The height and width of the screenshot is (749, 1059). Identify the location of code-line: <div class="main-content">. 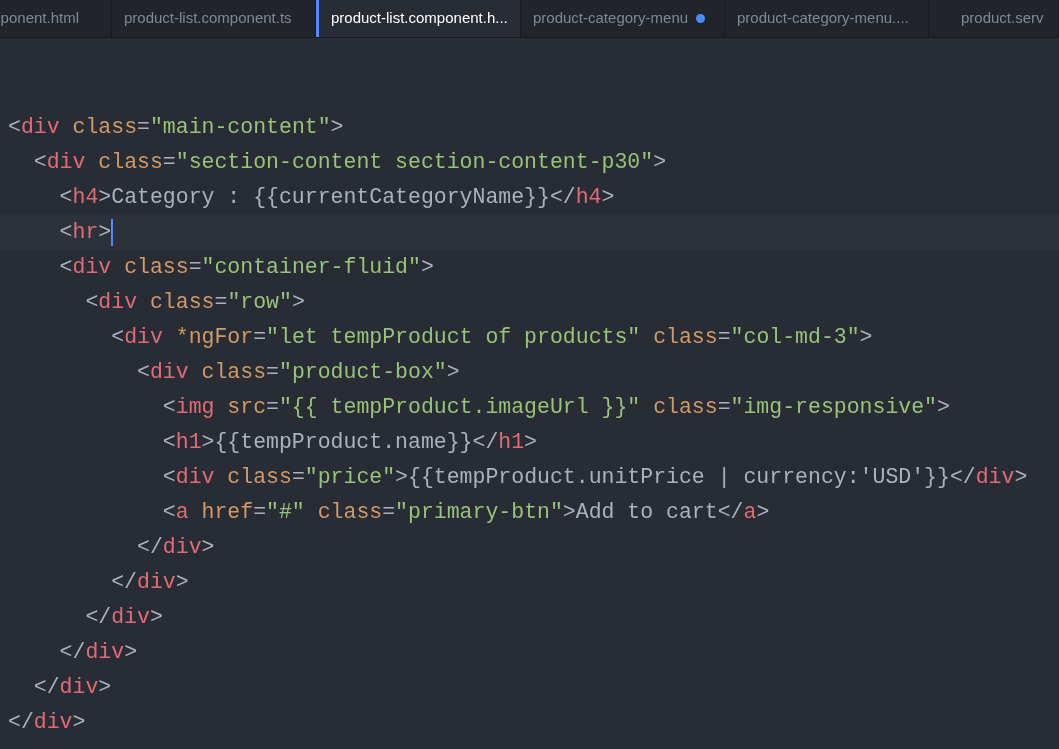
(176, 127).